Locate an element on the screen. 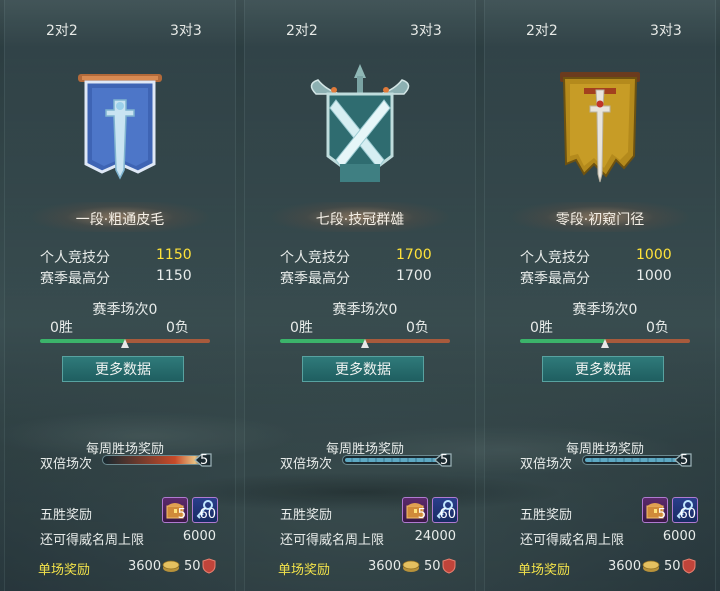 The image size is (720, 591). personal-score-value: 1000 is located at coordinates (654, 255).